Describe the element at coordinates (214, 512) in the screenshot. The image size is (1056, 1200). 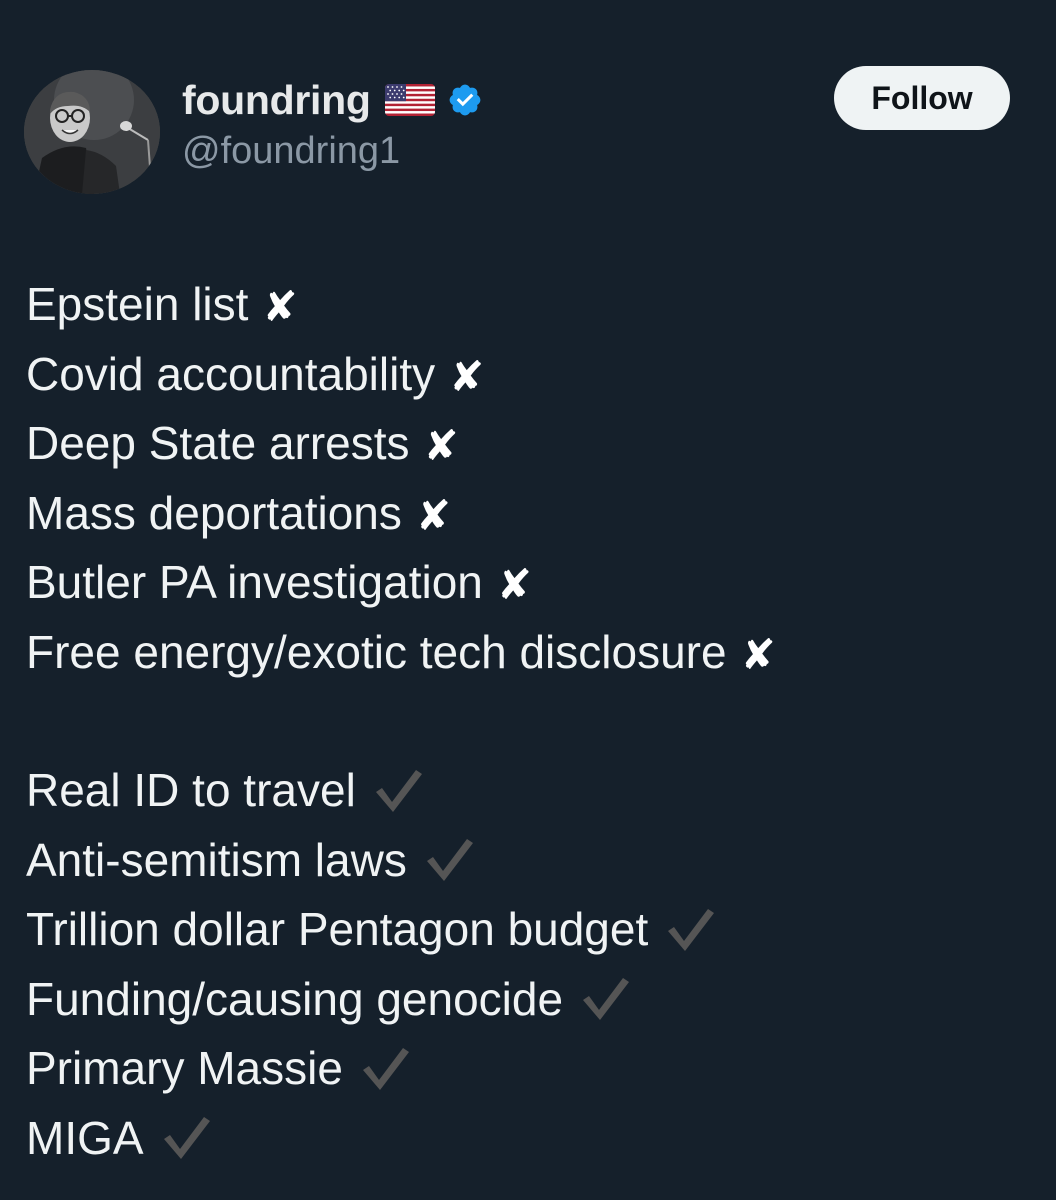
I see `item-text: Mass deportations` at that location.